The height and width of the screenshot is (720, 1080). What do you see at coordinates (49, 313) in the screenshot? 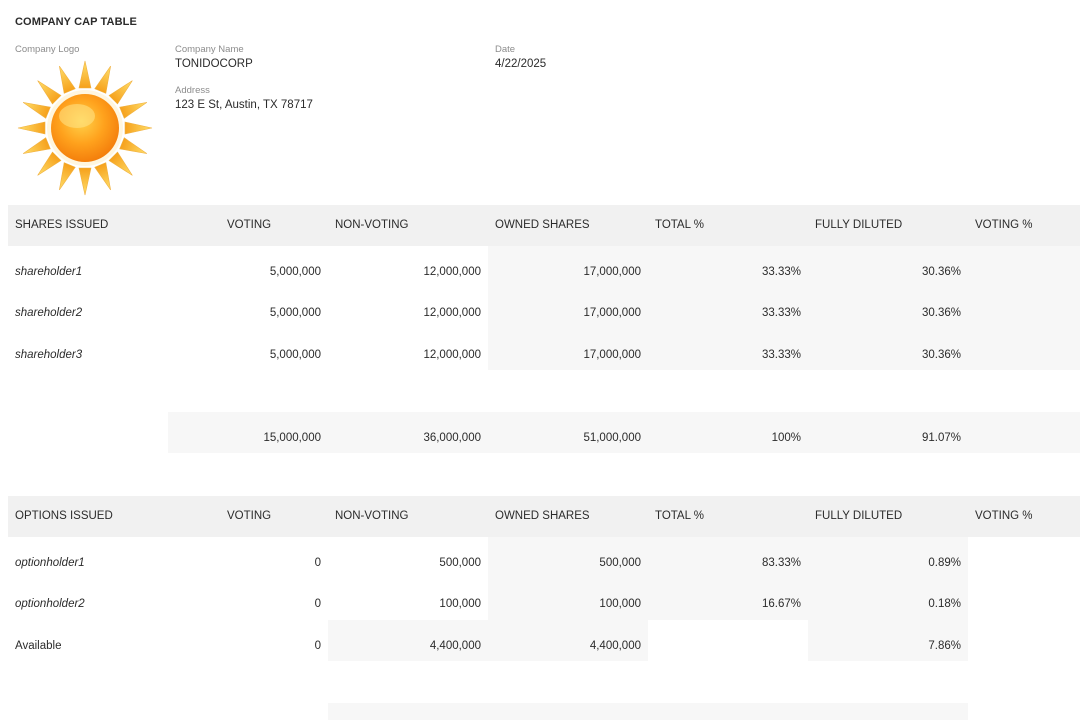
I see `shareholder-name: shareholder2` at bounding box center [49, 313].